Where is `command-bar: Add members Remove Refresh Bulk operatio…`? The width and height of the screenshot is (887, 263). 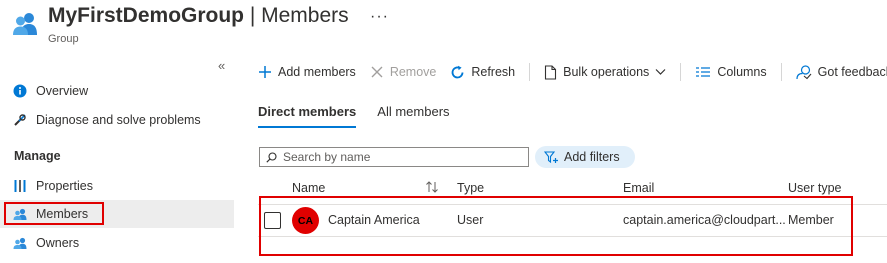
command-bar: Add members Remove Refresh Bulk operatio… is located at coordinates (572, 72).